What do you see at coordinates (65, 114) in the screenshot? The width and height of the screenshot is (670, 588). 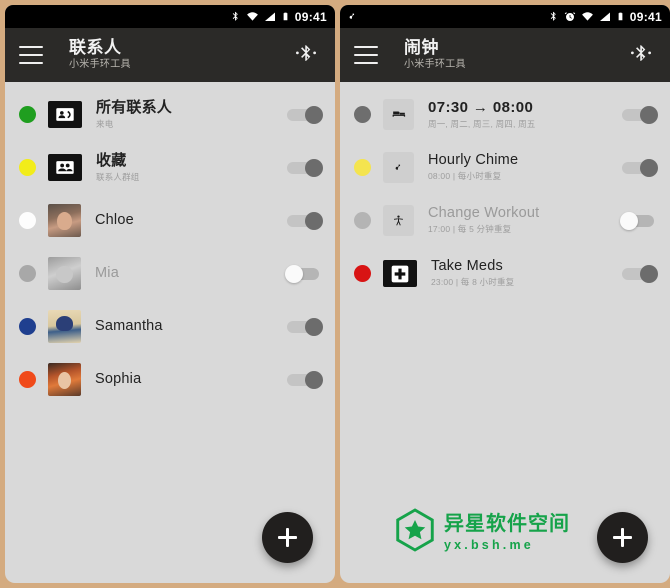 I see `contact-card-icon` at bounding box center [65, 114].